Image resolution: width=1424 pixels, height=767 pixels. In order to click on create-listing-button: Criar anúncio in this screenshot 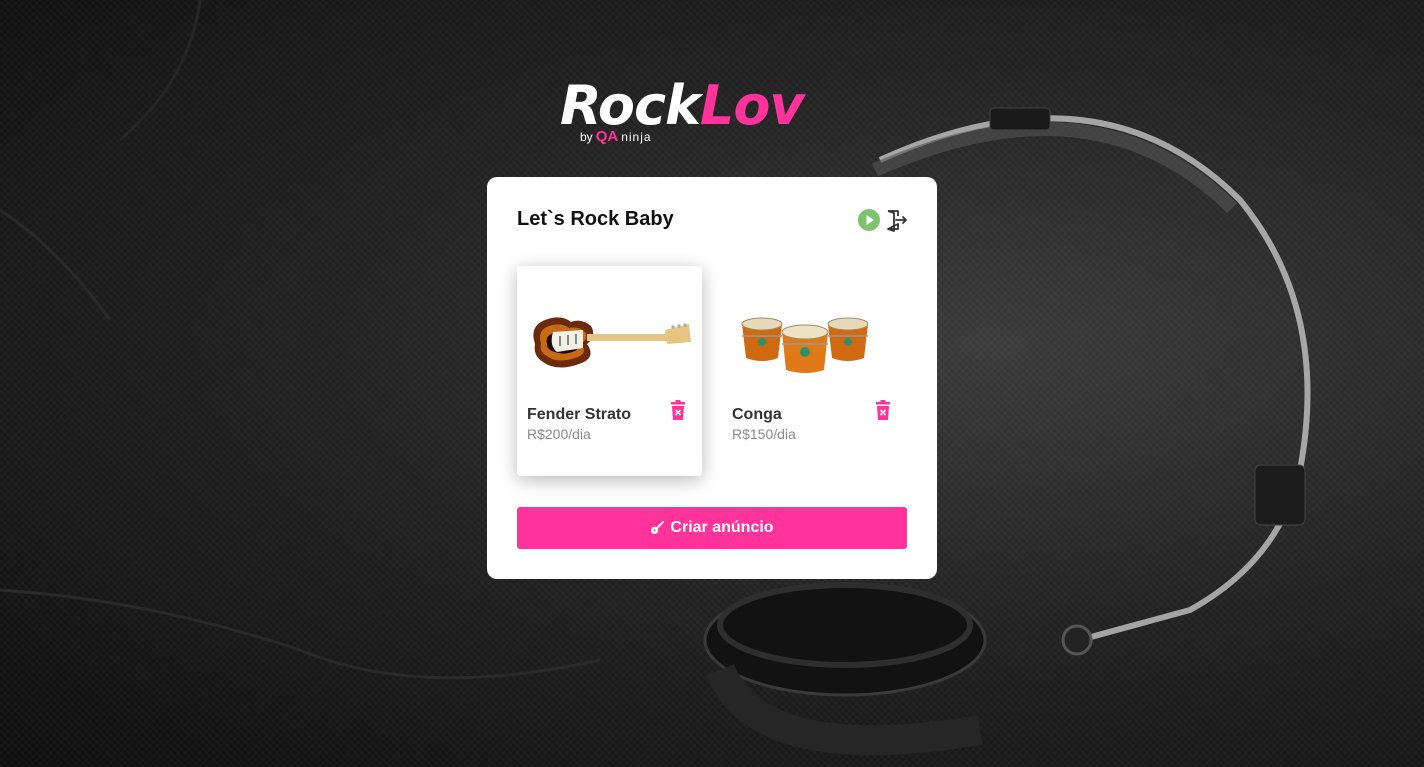, I will do `click(712, 528)`.